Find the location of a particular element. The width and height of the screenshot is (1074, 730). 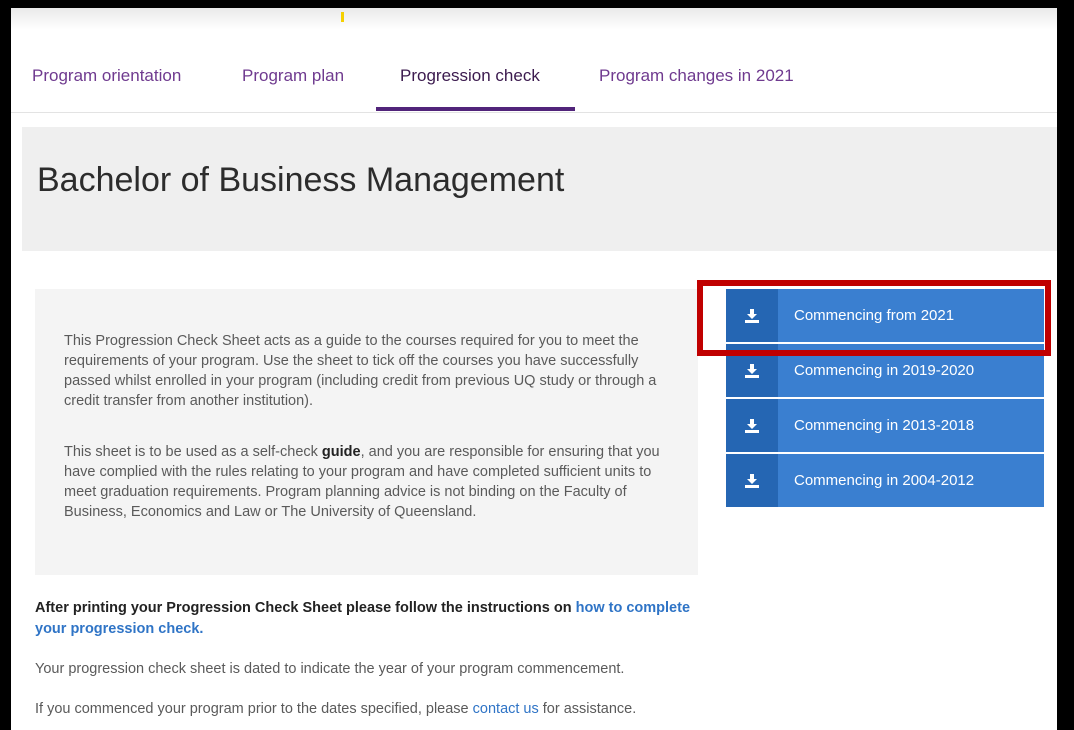

download-button-2004-2012: Commencing in 2004-2012 is located at coordinates (885, 480).